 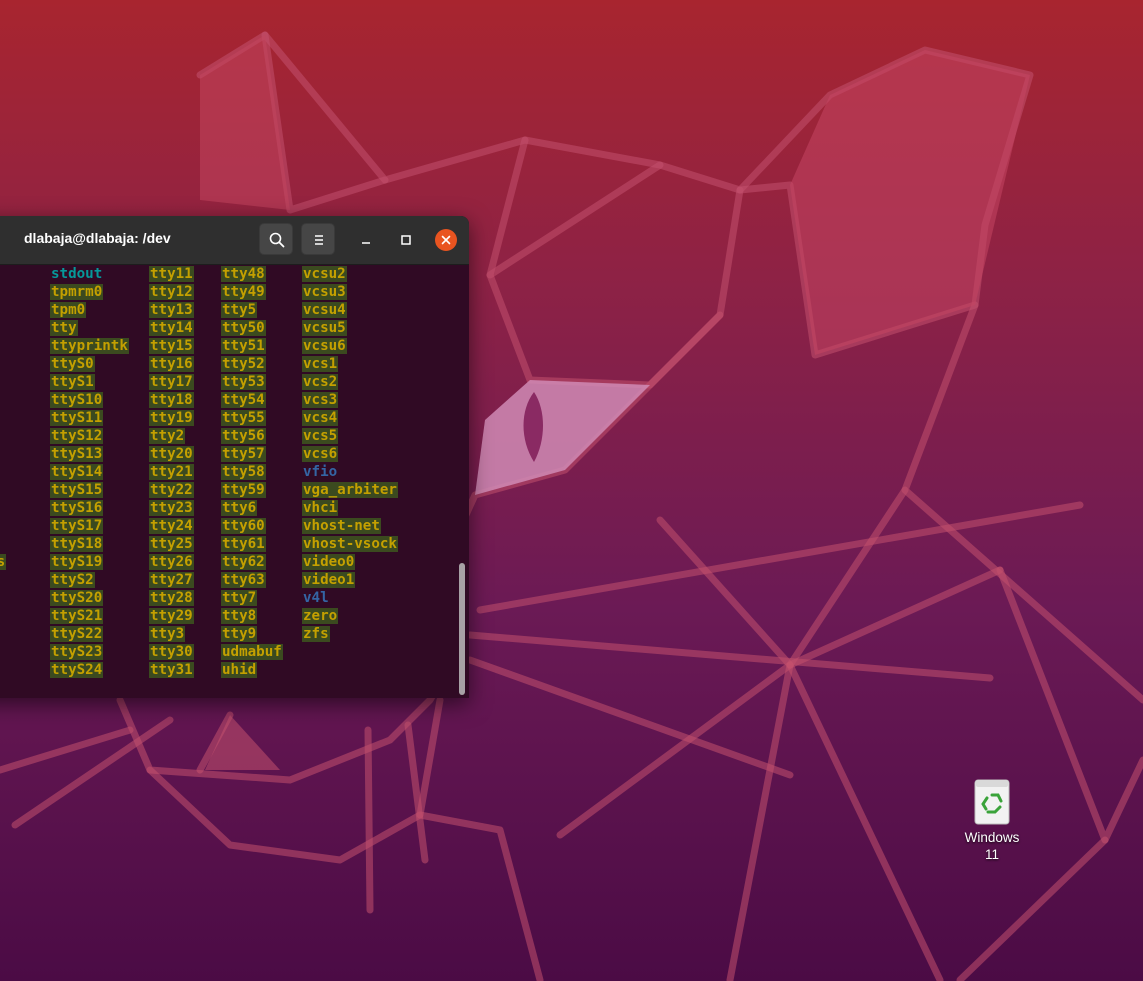 I want to click on terminal-entry-text: ttyS1, so click(x=72, y=382).